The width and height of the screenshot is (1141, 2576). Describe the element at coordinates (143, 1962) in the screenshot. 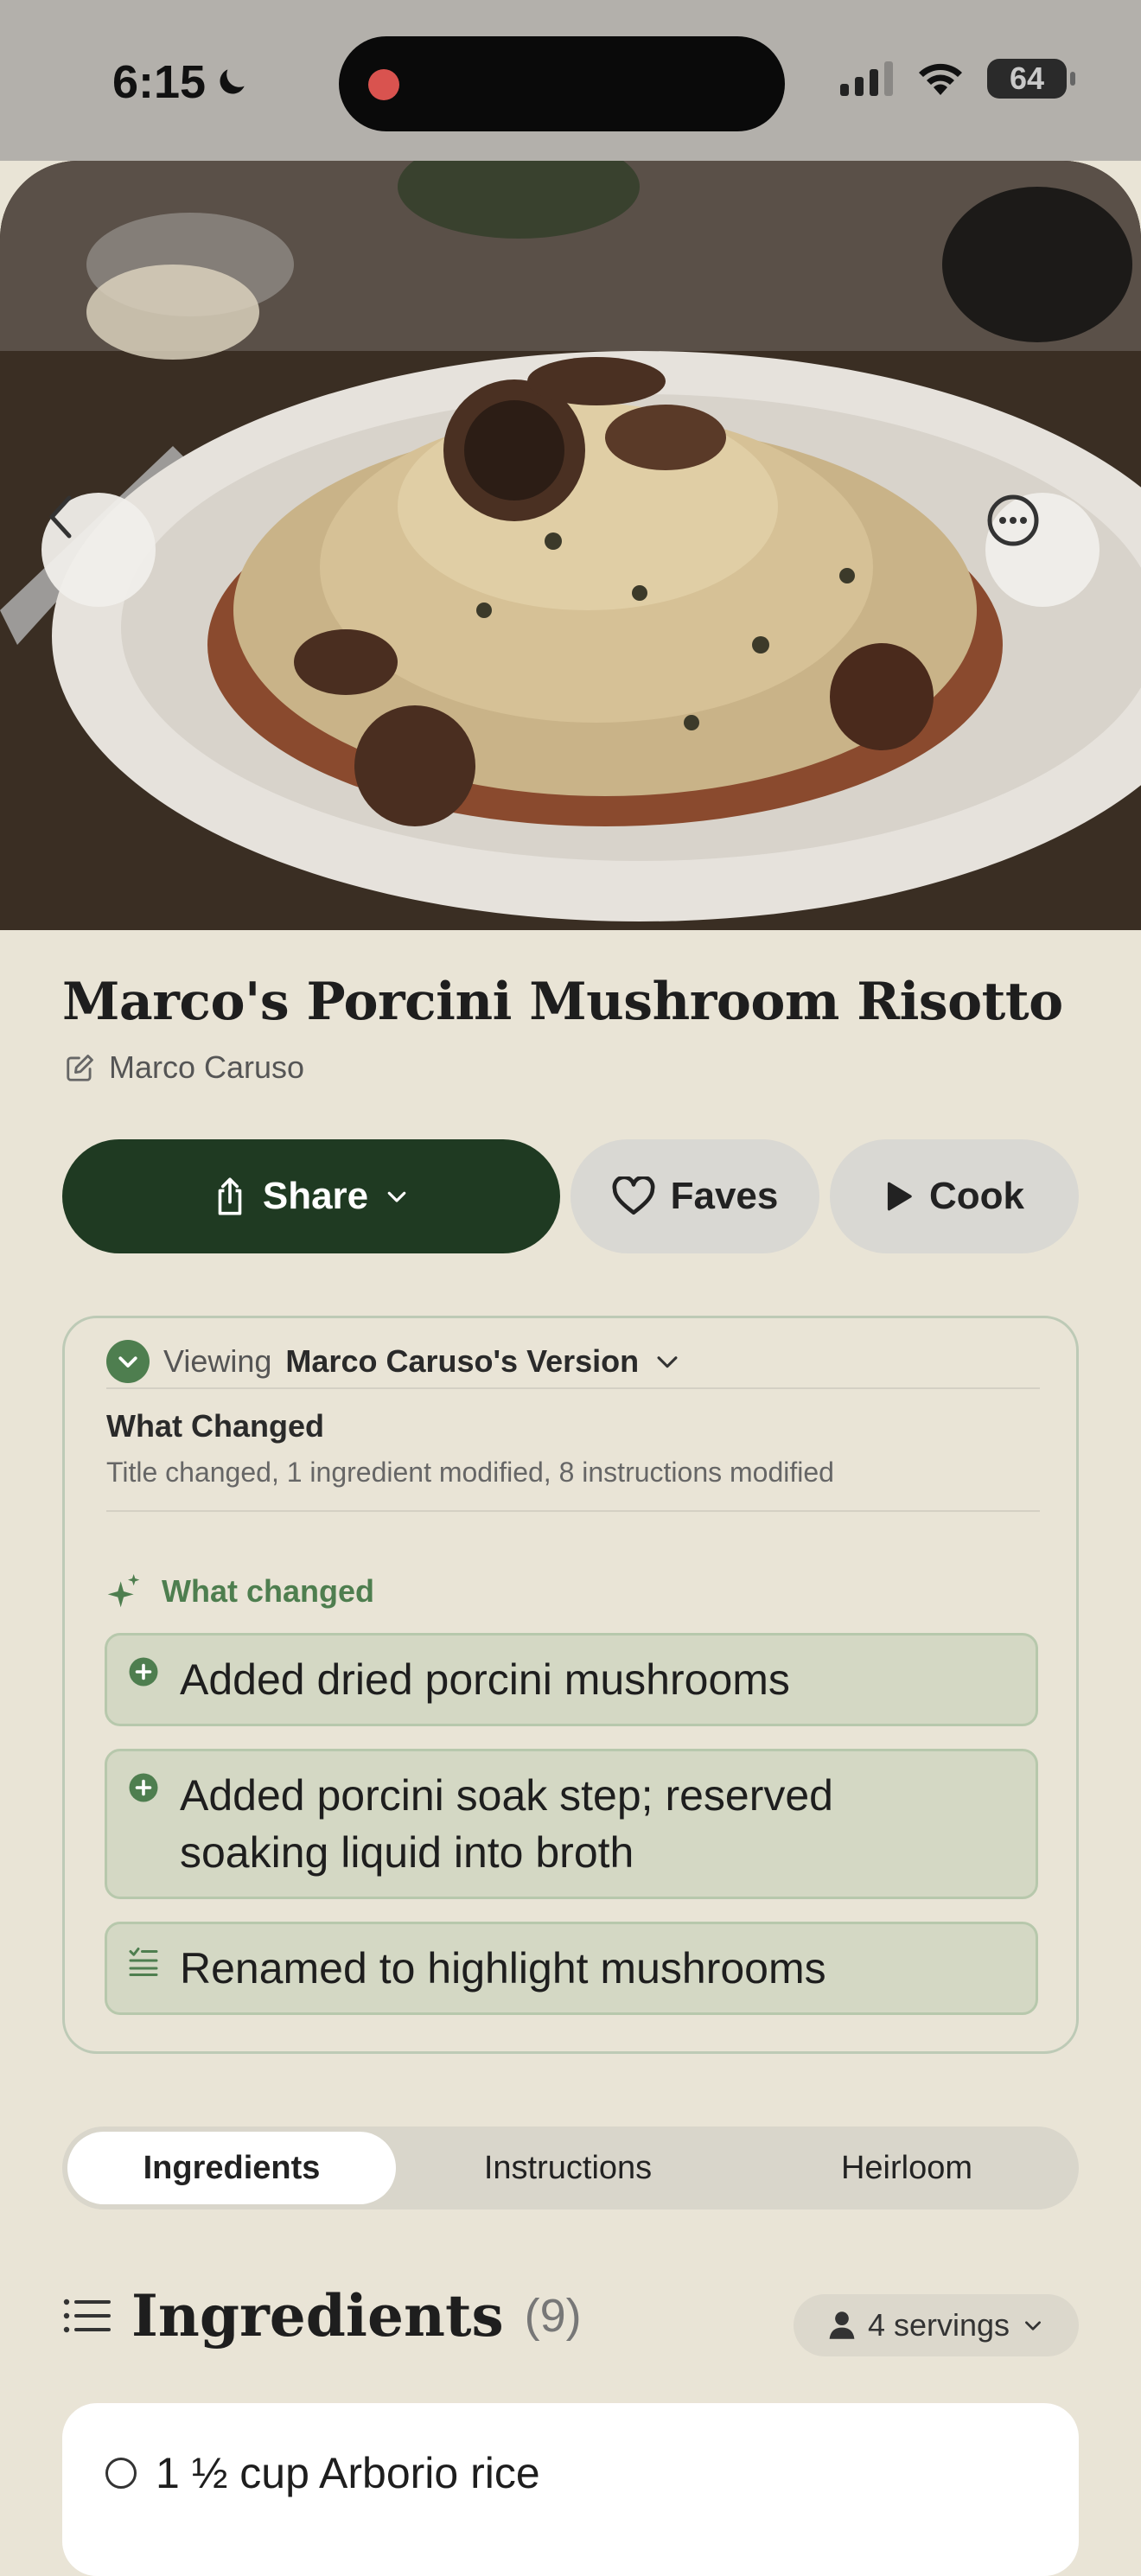

I see `list-check-icon` at that location.